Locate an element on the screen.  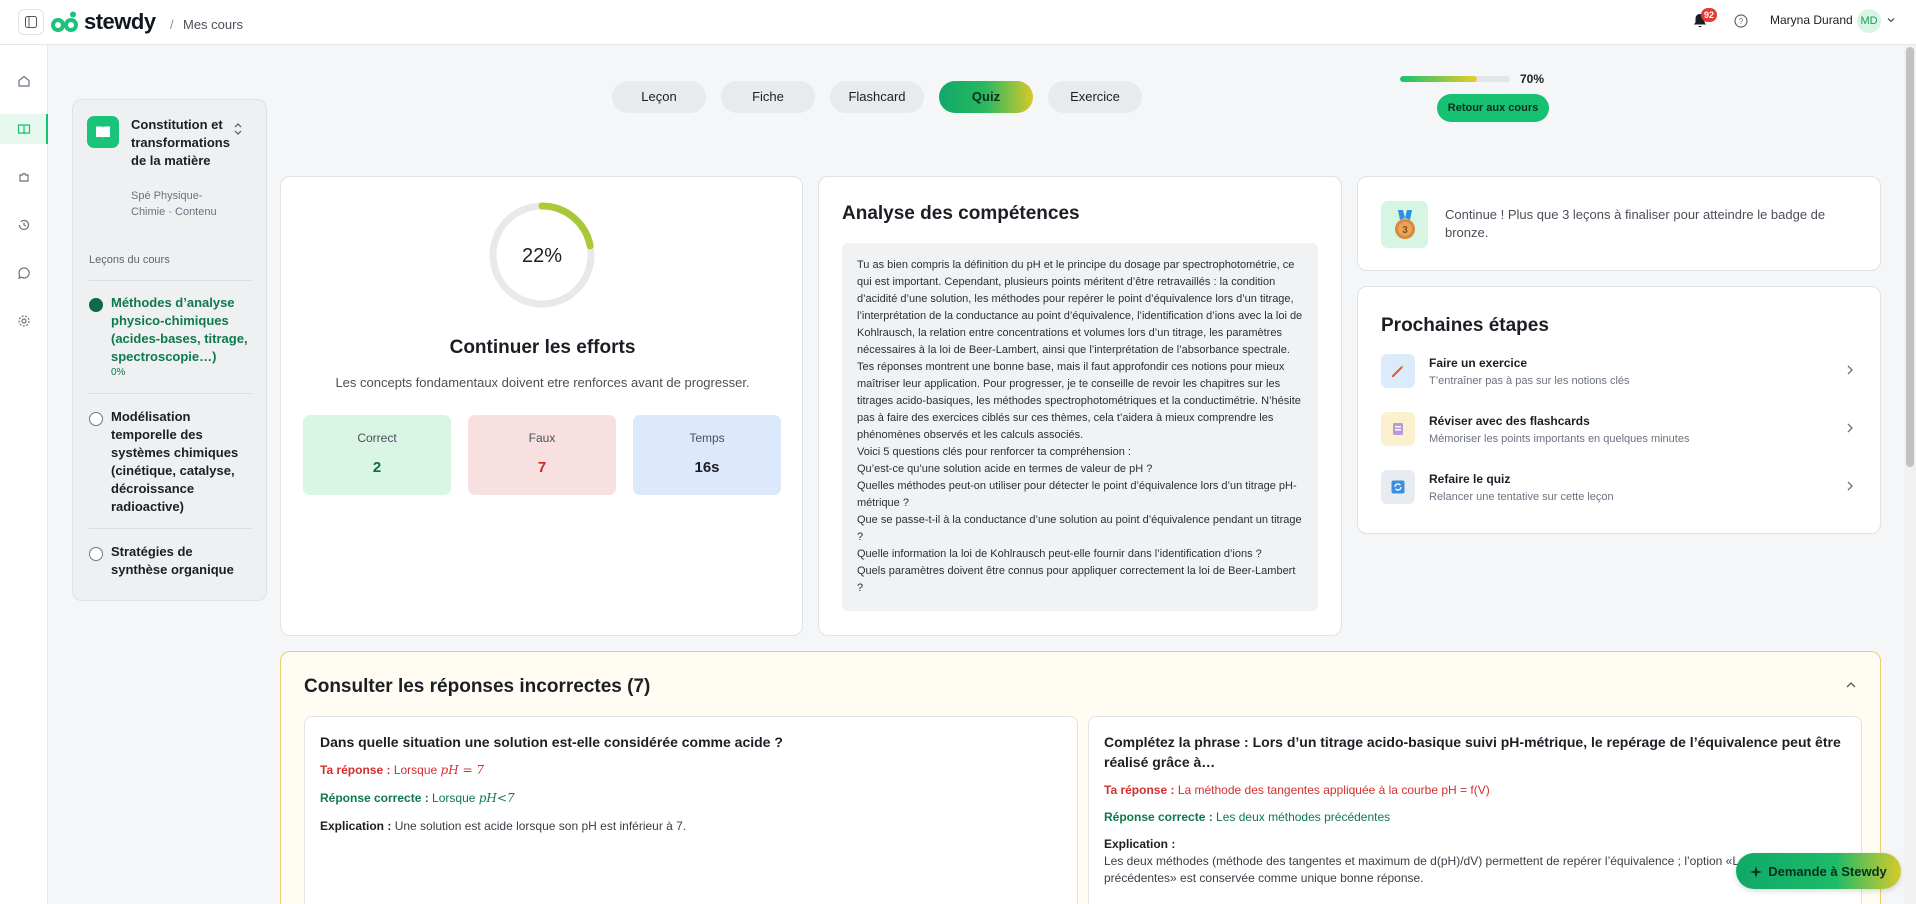
course-progress-bar is located at coordinates (1455, 79).